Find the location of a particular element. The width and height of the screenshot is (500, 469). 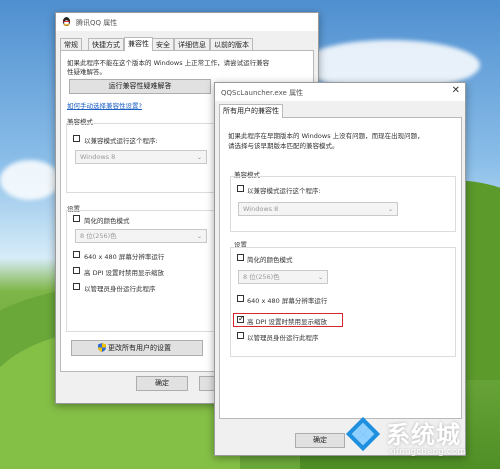

close-icon: ✕ is located at coordinates (456, 91).